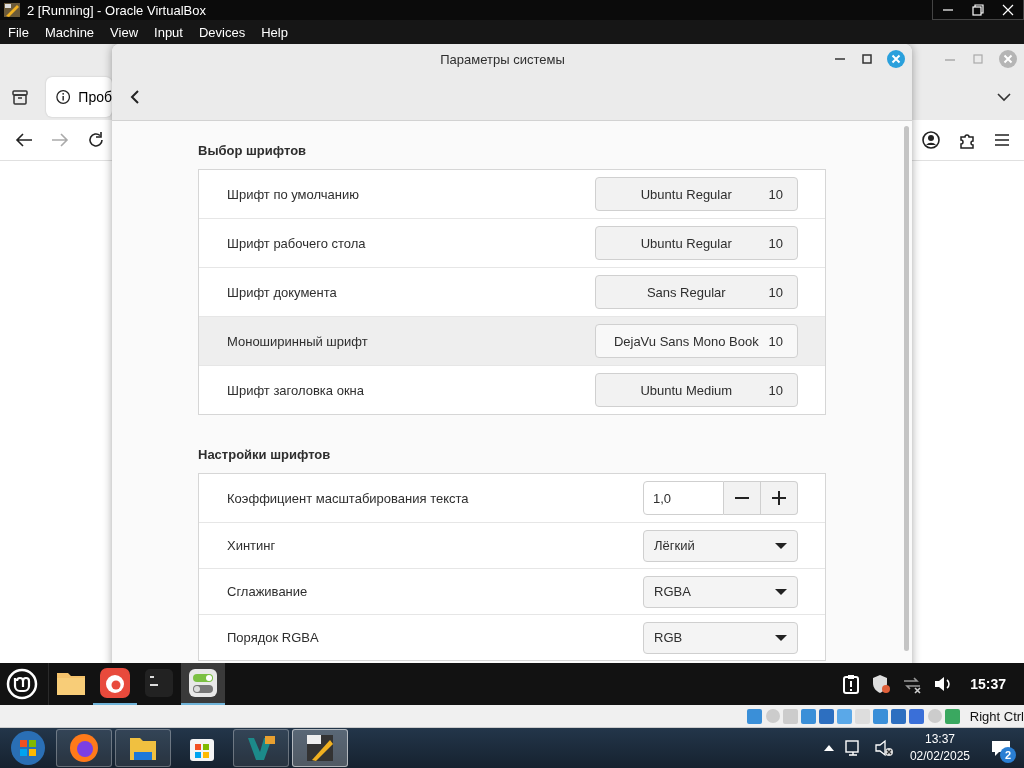 The image size is (1024, 768). I want to click on network-disconnected-icon, so click(912, 684).